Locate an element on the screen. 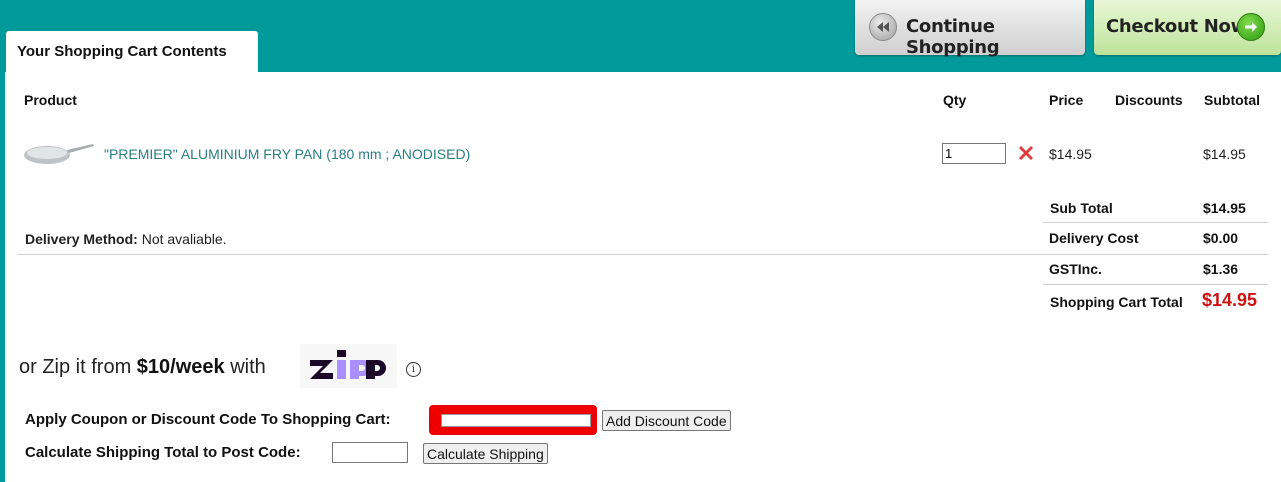  delivery-method-value: Not avaliable. is located at coordinates (184, 239).